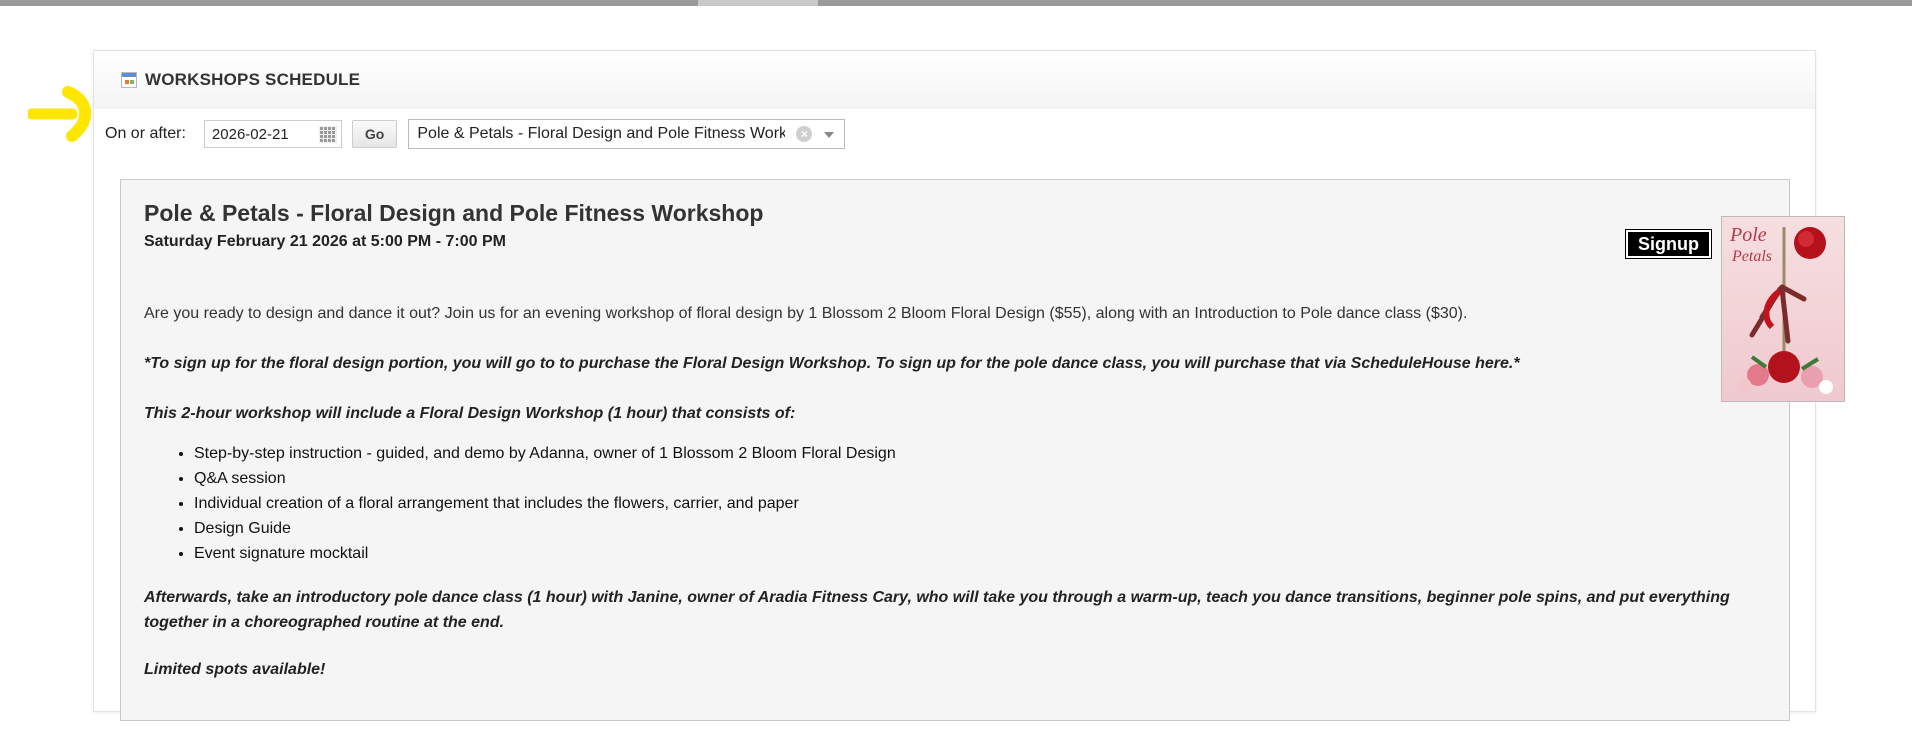  What do you see at coordinates (1748, 235) in the screenshot?
I see `poster-title-line1: Pole` at bounding box center [1748, 235].